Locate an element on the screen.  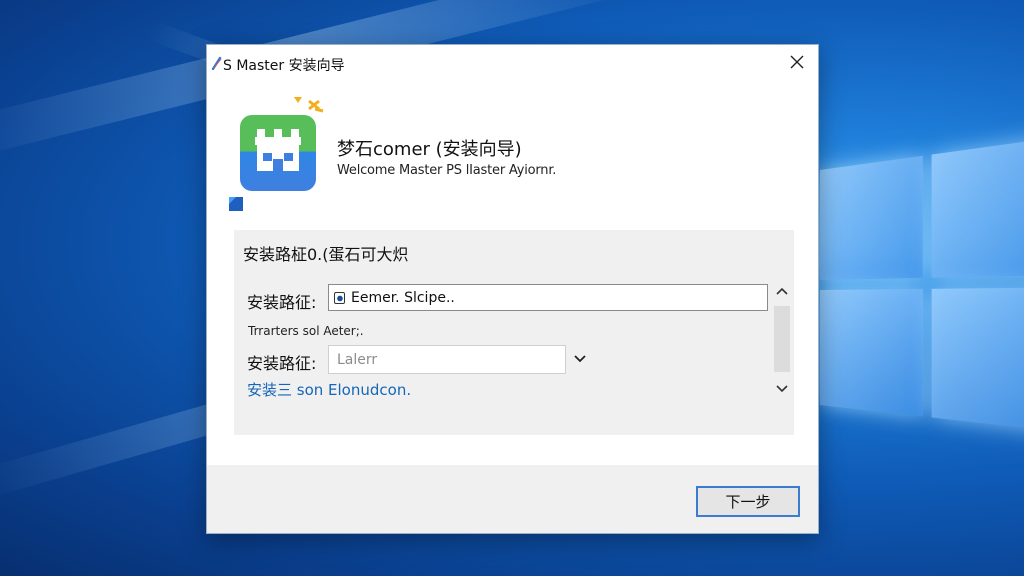
install-path-label: 安装路征: is located at coordinates (282, 302).